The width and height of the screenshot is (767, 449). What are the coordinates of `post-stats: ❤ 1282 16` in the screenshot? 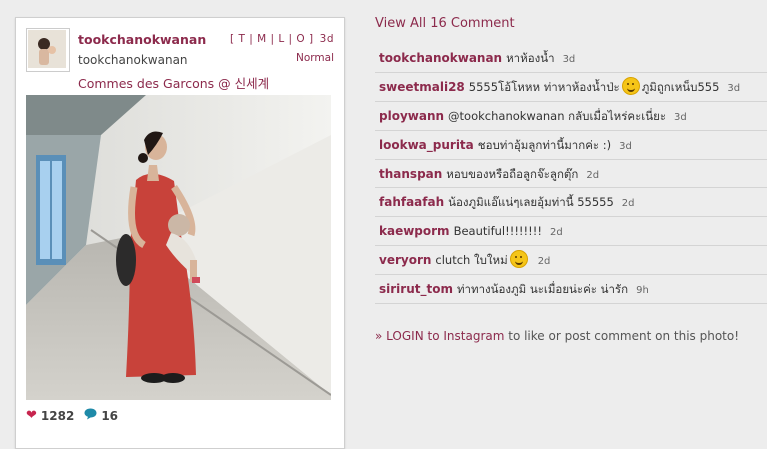 It's located at (72, 415).